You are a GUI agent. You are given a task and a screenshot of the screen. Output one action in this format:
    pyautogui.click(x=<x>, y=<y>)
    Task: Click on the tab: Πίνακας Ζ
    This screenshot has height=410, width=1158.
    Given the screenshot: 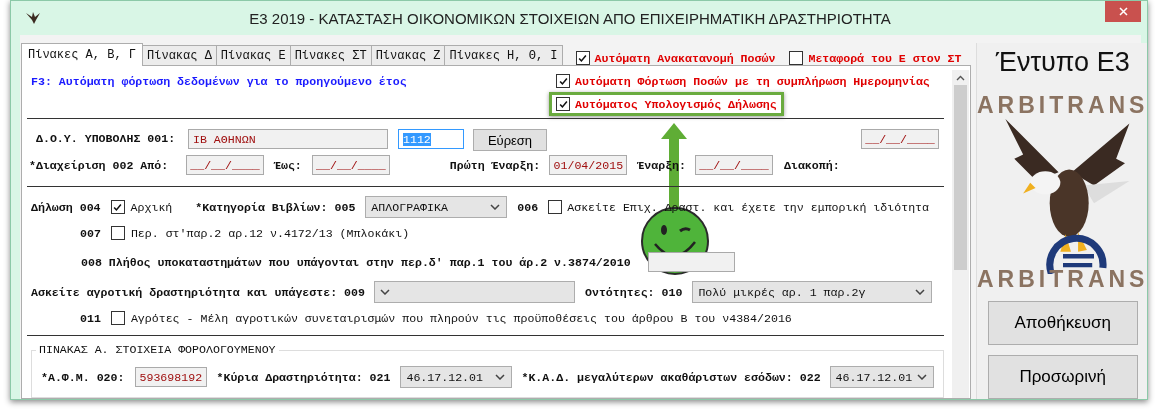 What is the action you would take?
    pyautogui.click(x=408, y=55)
    